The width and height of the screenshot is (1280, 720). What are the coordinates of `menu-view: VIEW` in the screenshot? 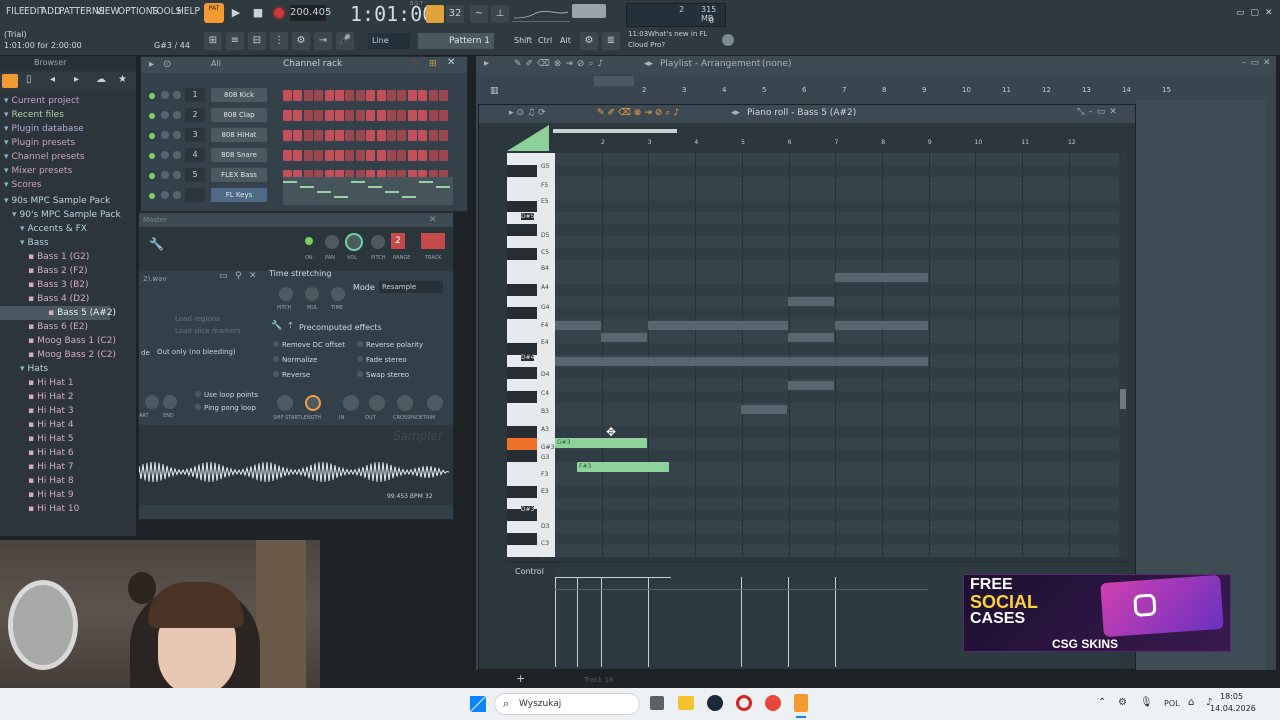 It's located at (107, 12).